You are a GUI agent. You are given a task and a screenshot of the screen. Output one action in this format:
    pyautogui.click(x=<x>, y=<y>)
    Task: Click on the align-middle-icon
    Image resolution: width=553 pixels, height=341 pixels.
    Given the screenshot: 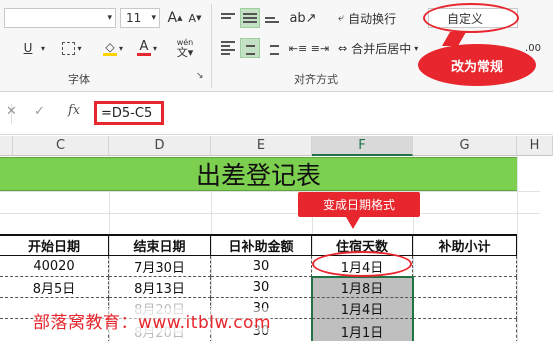 What is the action you would take?
    pyautogui.click(x=250, y=18)
    